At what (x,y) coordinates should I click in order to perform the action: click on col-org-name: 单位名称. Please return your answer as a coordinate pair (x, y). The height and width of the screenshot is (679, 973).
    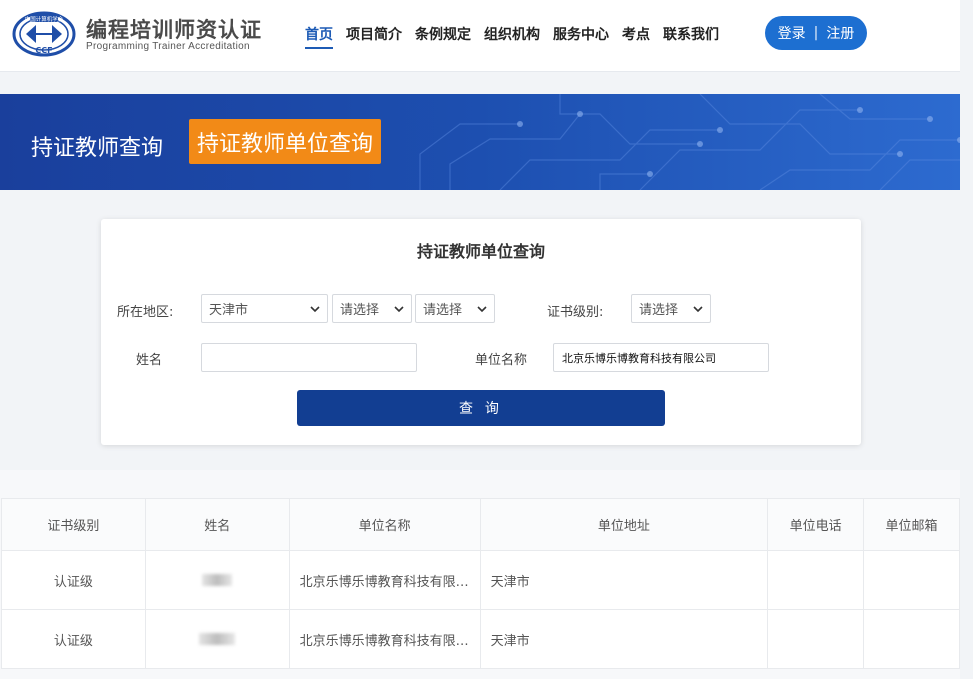
    Looking at the image, I should click on (384, 524).